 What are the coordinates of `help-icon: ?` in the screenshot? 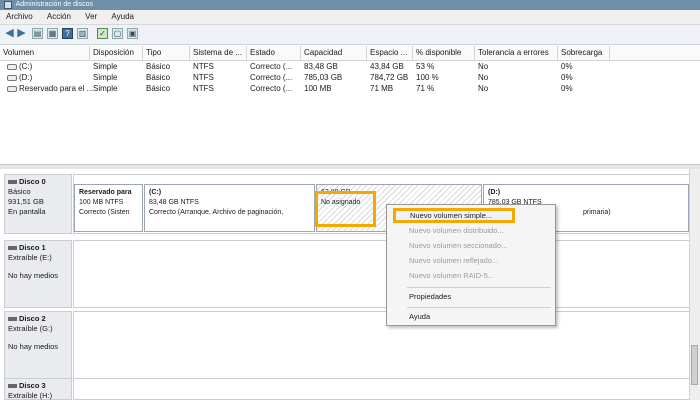 It's located at (67, 33).